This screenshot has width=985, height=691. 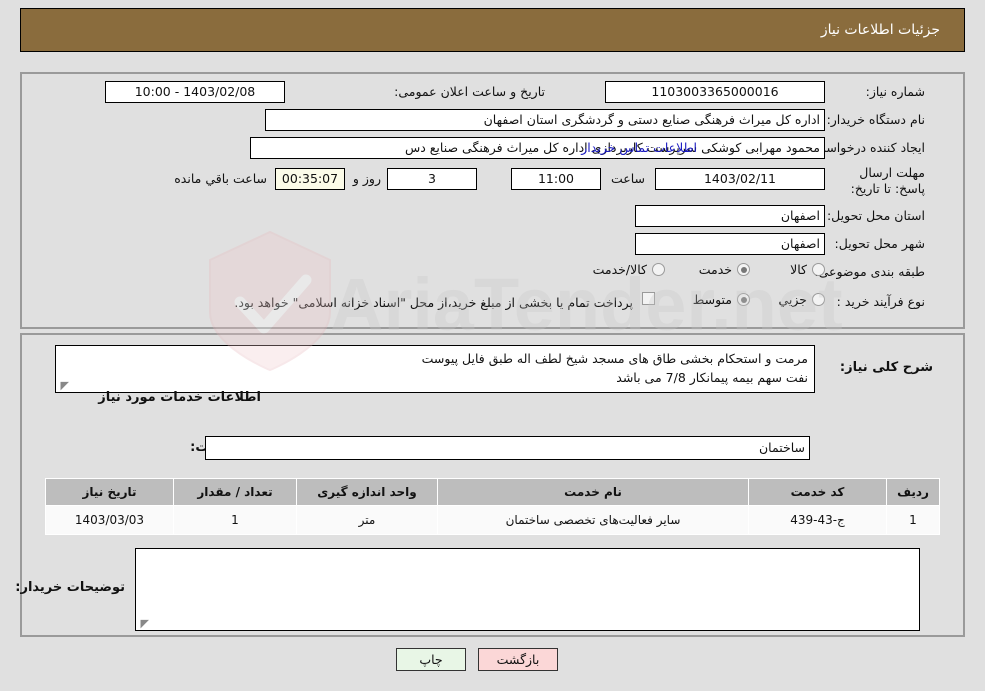 What do you see at coordinates (715, 269) in the screenshot?
I see `category-option-label: خدمت` at bounding box center [715, 269].